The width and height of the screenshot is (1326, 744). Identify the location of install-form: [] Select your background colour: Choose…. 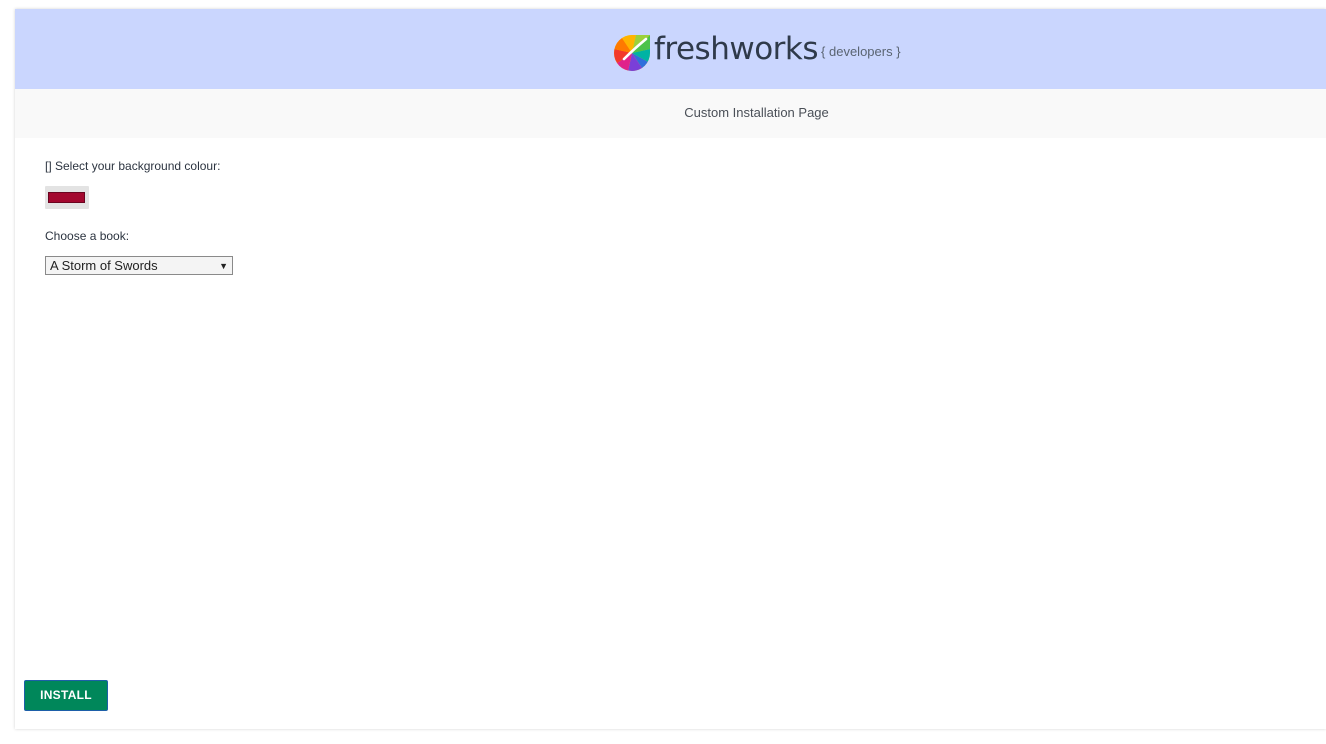
(139, 217).